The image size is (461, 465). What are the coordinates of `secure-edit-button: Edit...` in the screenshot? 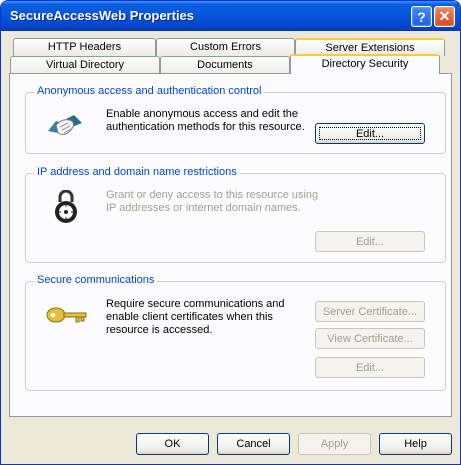 It's located at (370, 367).